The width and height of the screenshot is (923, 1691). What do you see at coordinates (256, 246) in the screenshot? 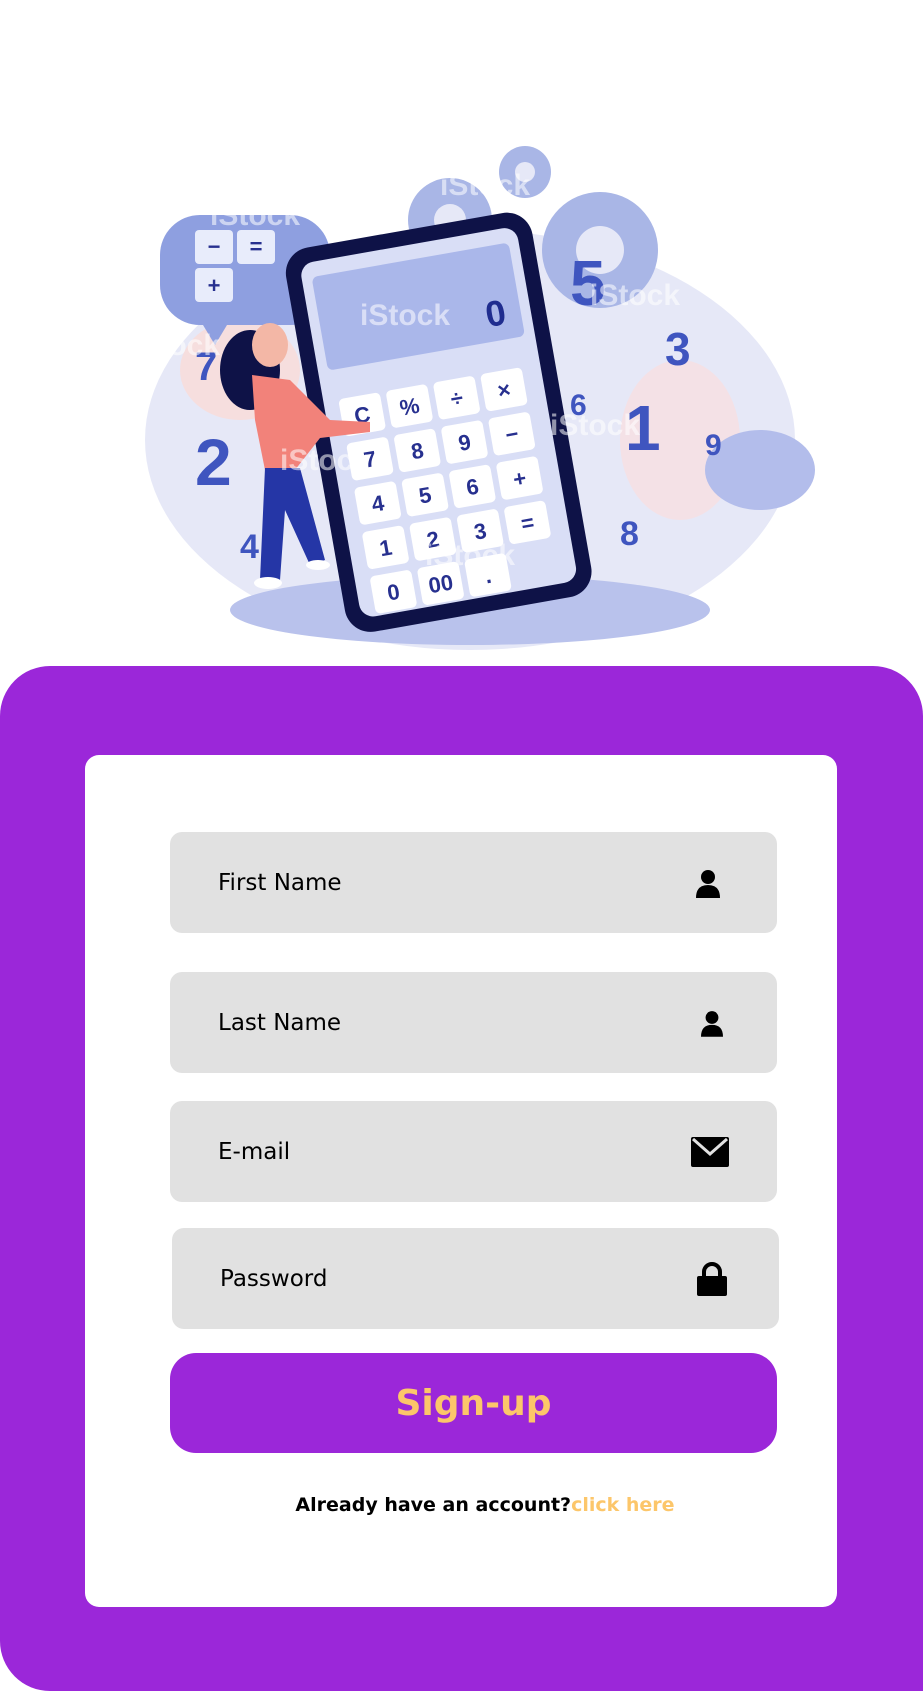
I see `bubble-equals: =` at bounding box center [256, 246].